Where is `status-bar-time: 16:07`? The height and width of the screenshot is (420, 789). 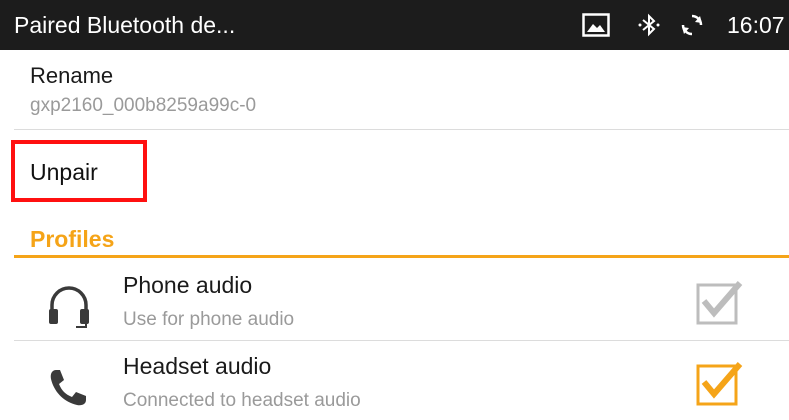
status-bar-time: 16:07 is located at coordinates (756, 25).